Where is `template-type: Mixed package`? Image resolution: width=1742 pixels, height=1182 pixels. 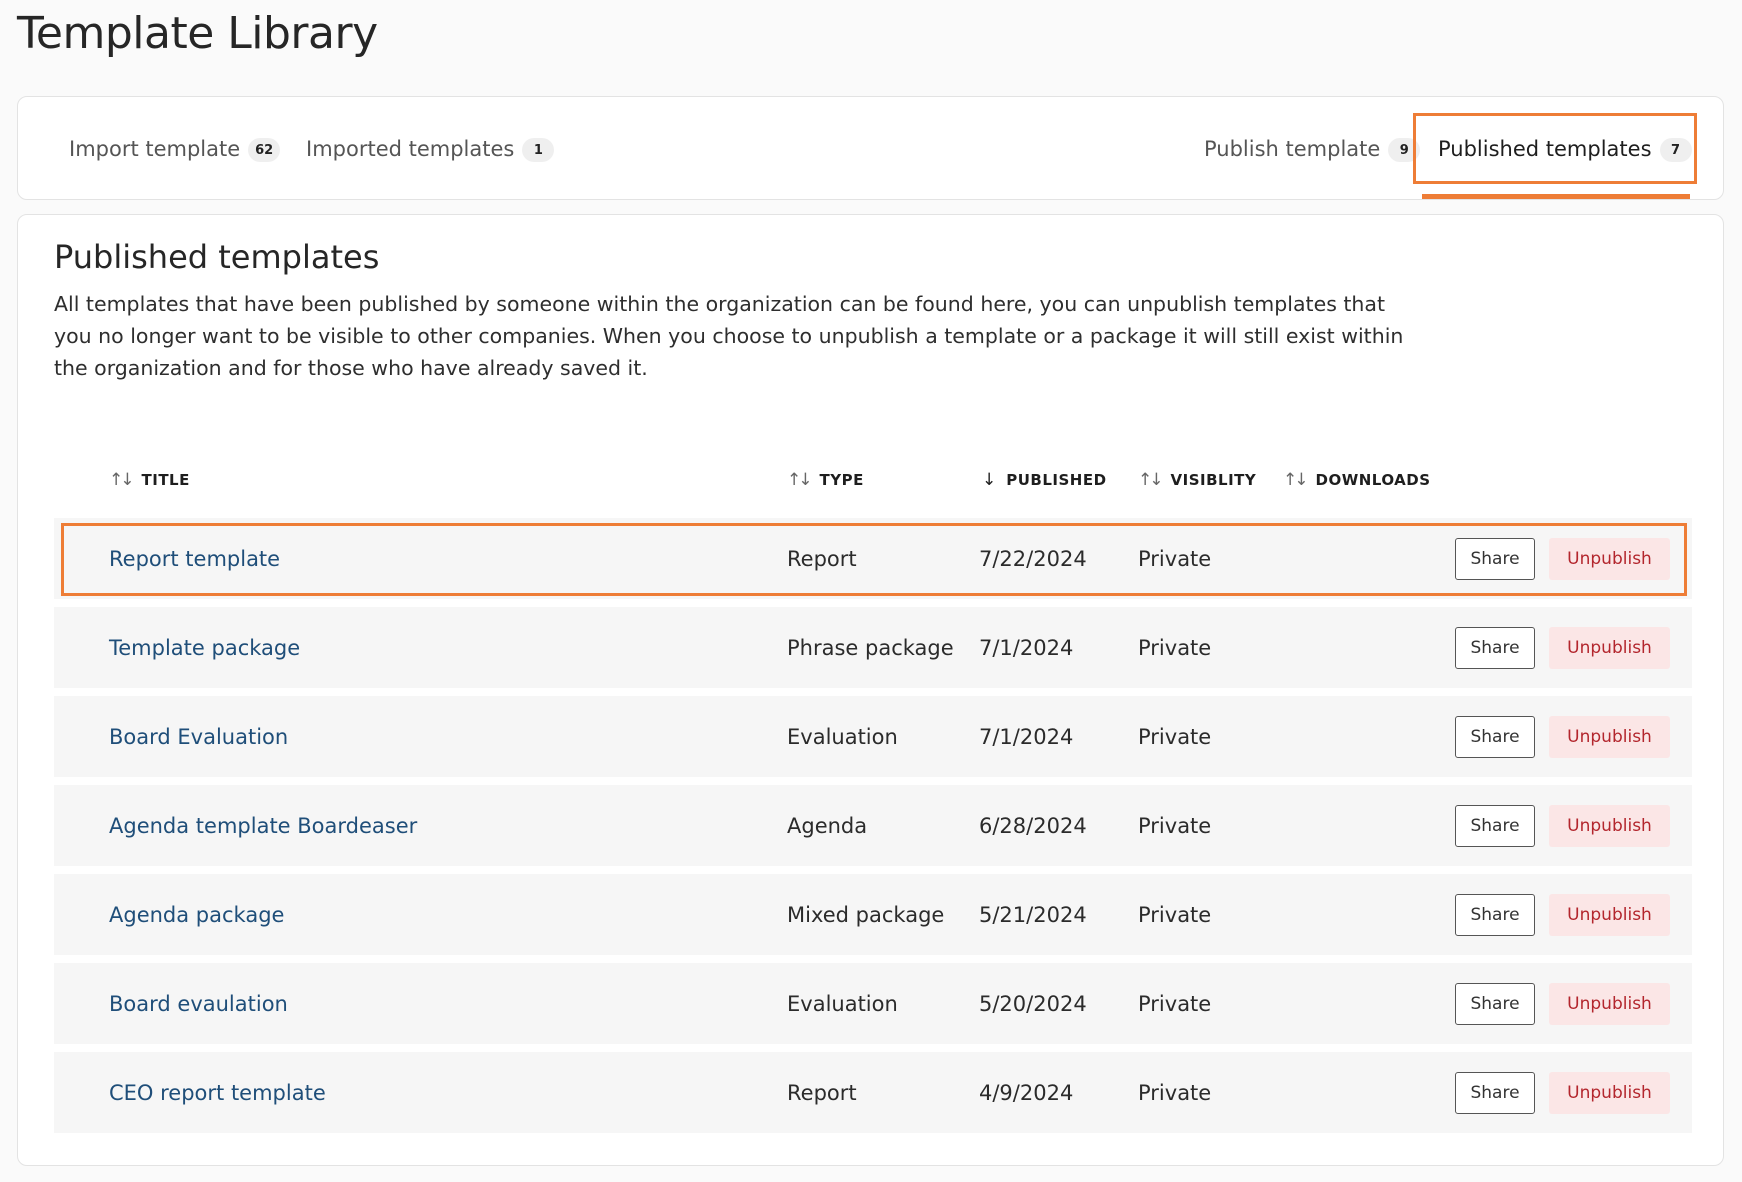 template-type: Mixed package is located at coordinates (866, 914).